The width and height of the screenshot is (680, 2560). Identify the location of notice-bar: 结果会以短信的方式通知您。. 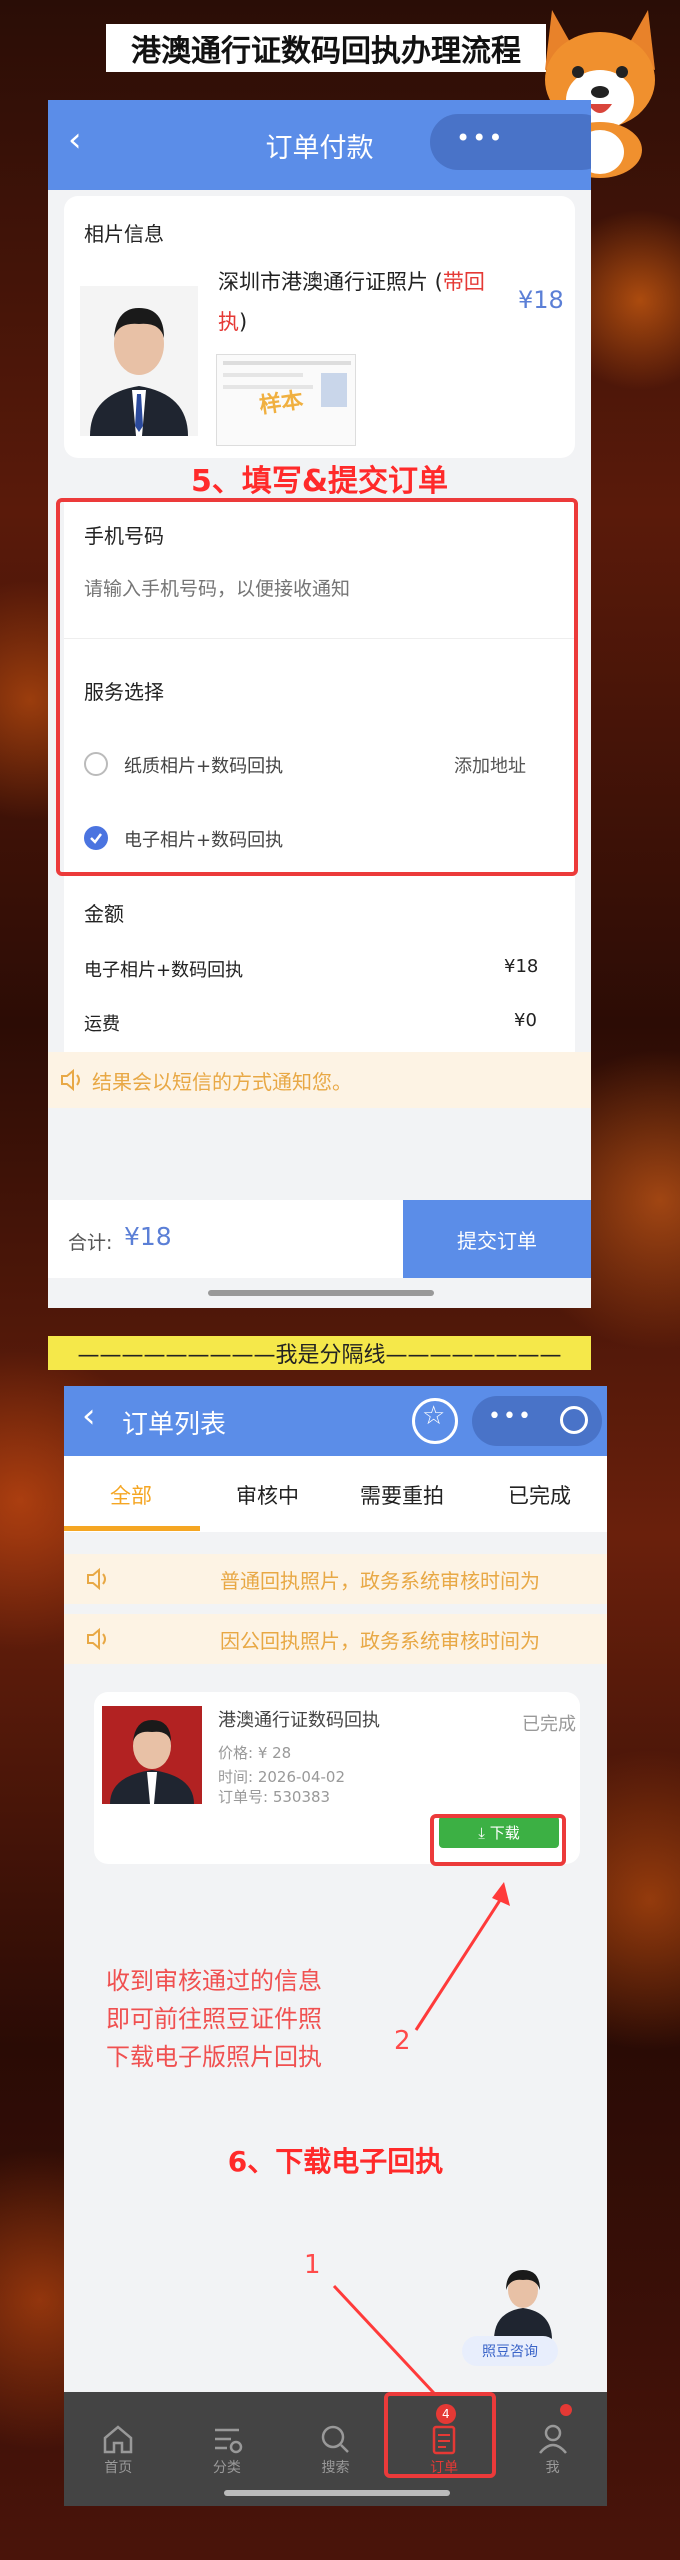
(319, 1080).